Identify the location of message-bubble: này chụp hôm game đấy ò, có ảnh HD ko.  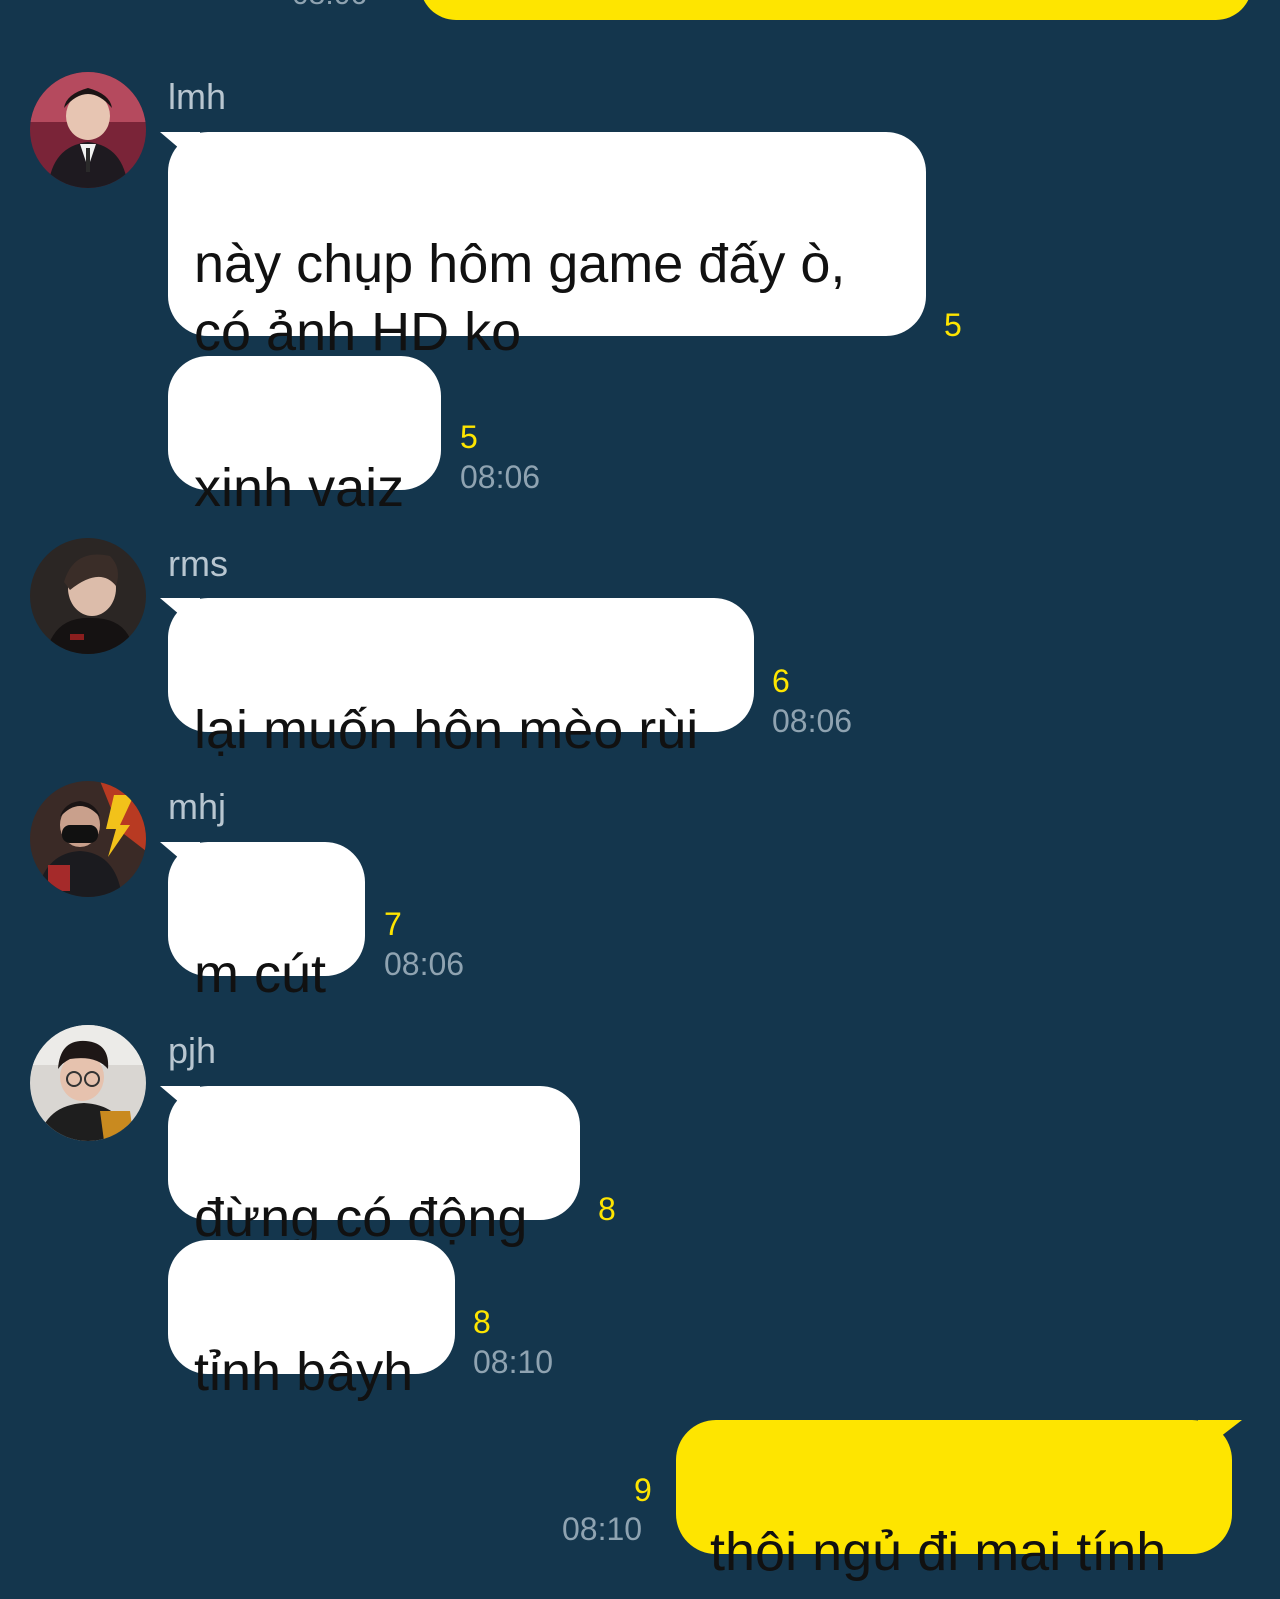
(547, 247).